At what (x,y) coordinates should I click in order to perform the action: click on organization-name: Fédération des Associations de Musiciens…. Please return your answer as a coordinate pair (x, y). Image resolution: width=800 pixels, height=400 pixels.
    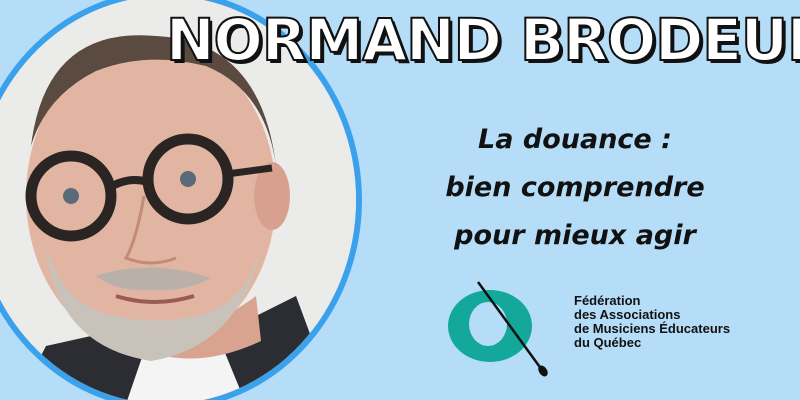
    Looking at the image, I should click on (652, 322).